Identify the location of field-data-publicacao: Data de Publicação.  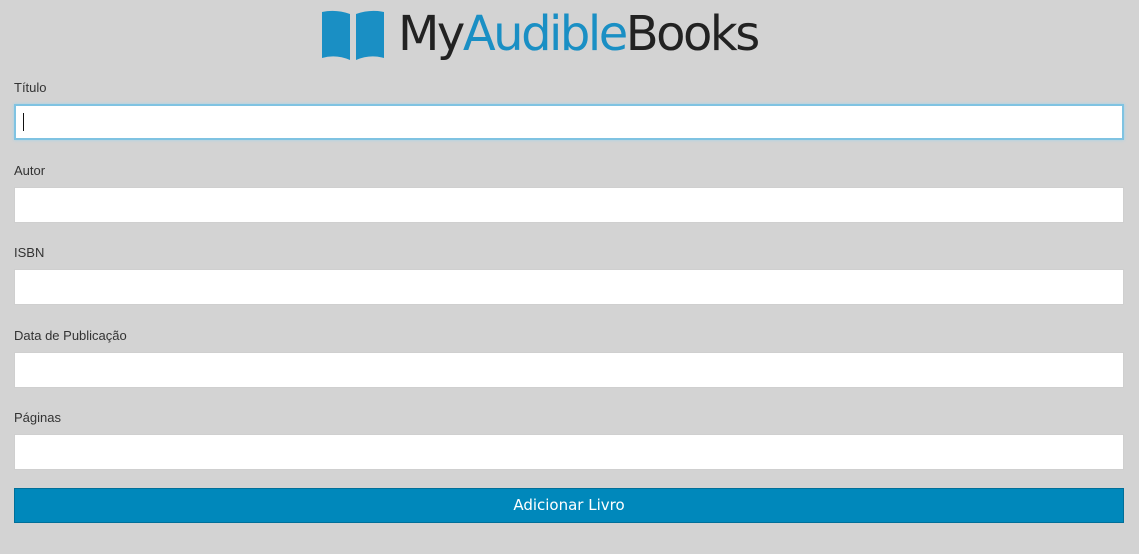
(569, 367).